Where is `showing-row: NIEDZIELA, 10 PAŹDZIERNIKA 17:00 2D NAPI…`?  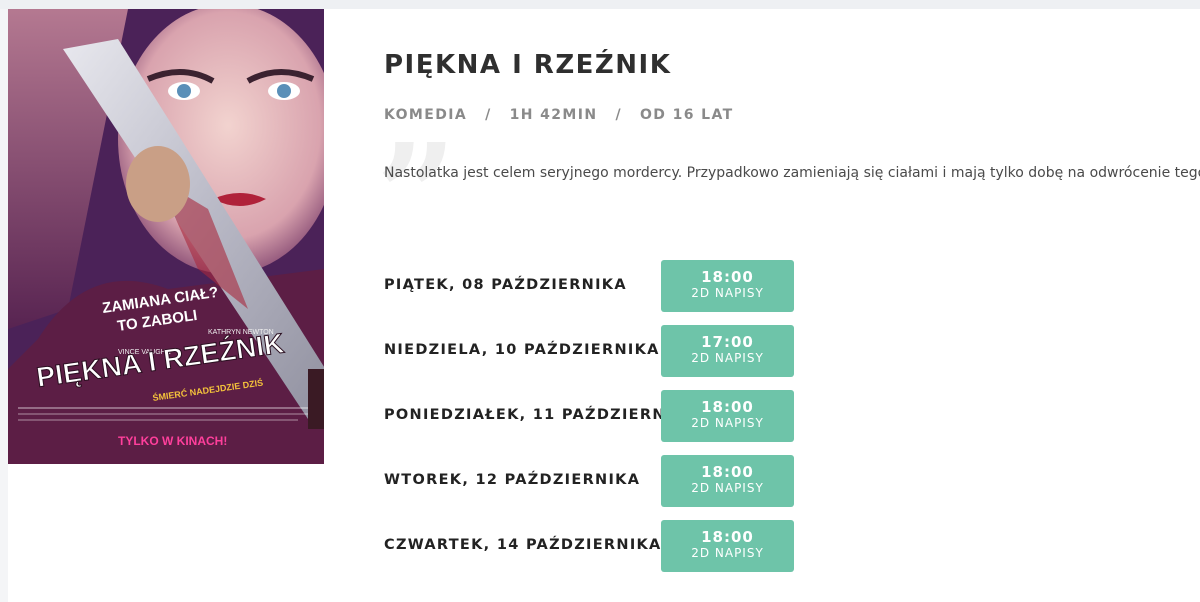 showing-row: NIEDZIELA, 10 PAŹDZIERNIKA 17:00 2D NAPI… is located at coordinates (594, 352).